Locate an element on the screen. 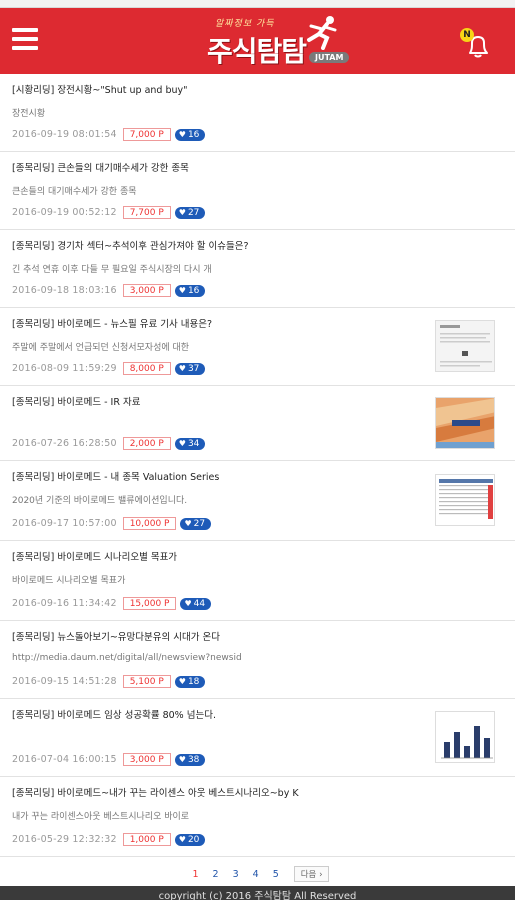 Image resolution: width=515 pixels, height=900 pixels. post-title: [종목리딩] 바이로메드 시나리오별 목표가 is located at coordinates (257, 556).